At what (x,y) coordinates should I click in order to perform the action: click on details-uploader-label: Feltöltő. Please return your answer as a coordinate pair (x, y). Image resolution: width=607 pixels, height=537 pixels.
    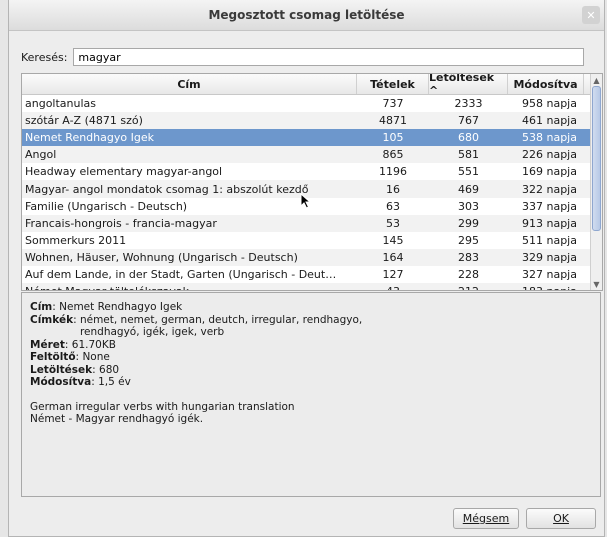
    Looking at the image, I should click on (53, 357).